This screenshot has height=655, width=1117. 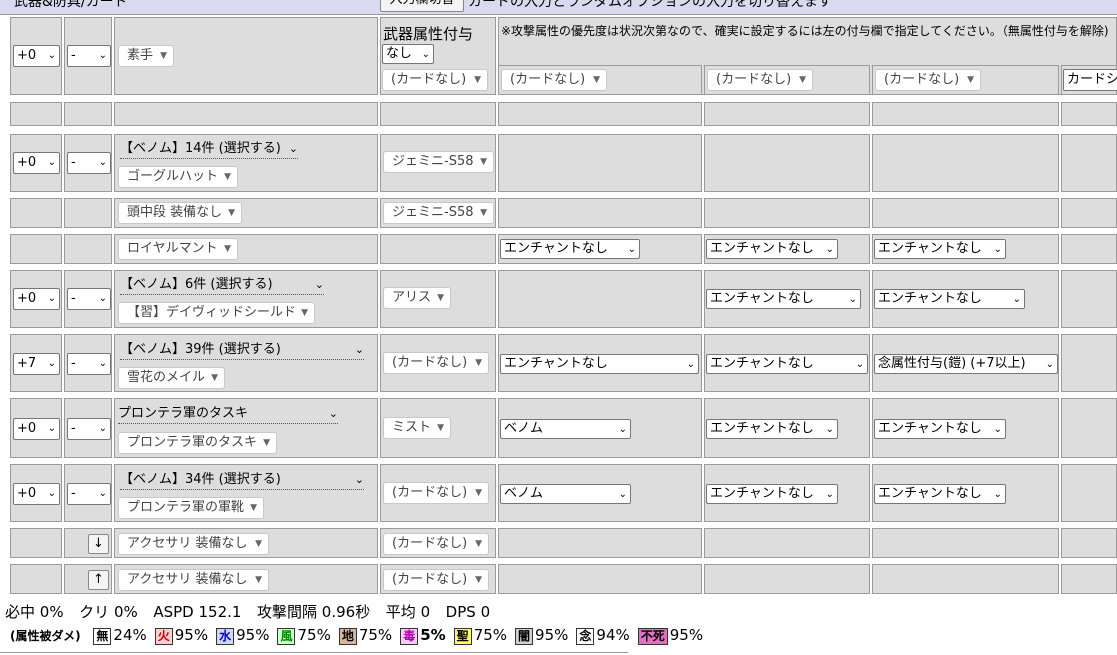 I want to click on weapon-select: 素手 ▼, so click(x=146, y=56).